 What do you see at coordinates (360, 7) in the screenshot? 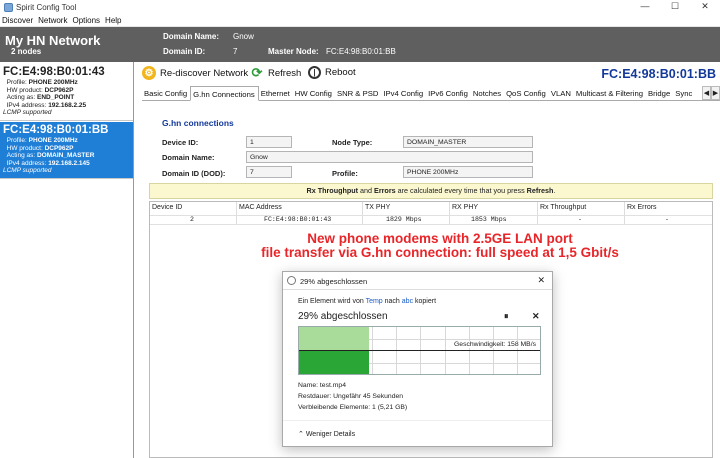
I see `window-titlebar: Spirit Config Tool — ☐ ✕` at bounding box center [360, 7].